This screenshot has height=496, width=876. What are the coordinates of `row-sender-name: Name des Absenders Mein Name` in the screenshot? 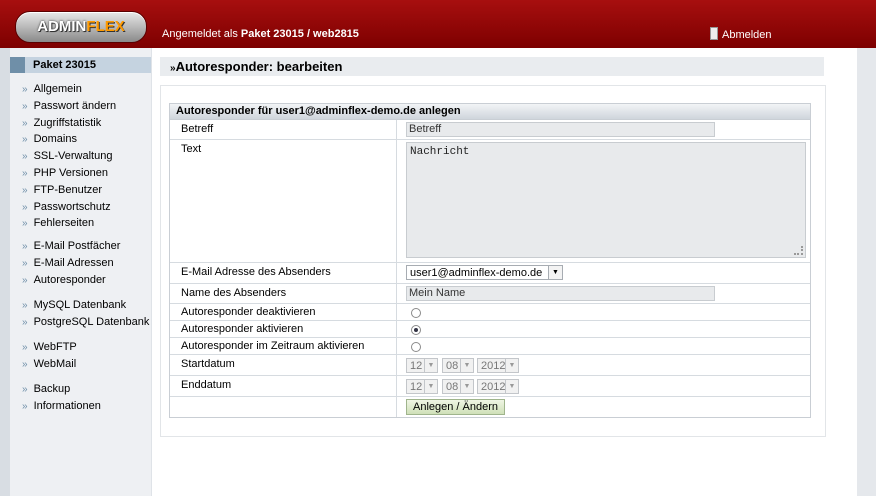 It's located at (490, 294).